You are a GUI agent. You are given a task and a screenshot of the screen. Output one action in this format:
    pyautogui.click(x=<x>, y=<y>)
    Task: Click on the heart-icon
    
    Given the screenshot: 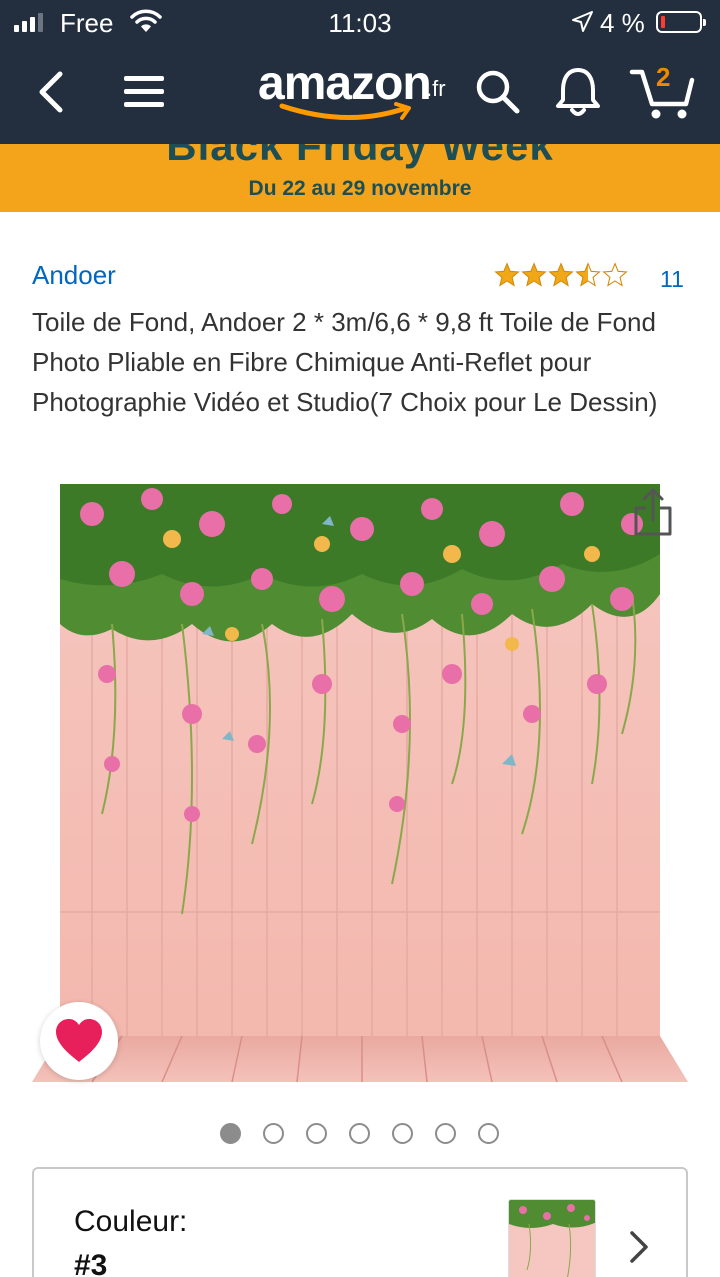 What is the action you would take?
    pyautogui.click(x=79, y=1040)
    